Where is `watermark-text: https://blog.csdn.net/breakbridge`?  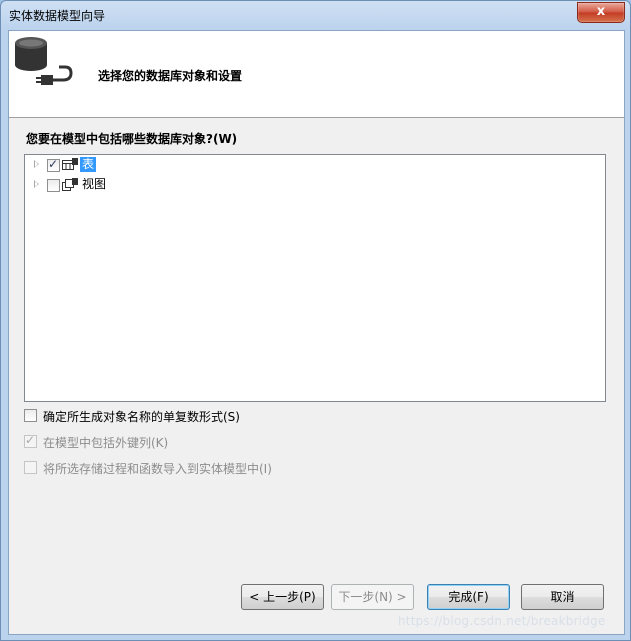
watermark-text: https://blog.csdn.net/breakbridge is located at coordinates (502, 621).